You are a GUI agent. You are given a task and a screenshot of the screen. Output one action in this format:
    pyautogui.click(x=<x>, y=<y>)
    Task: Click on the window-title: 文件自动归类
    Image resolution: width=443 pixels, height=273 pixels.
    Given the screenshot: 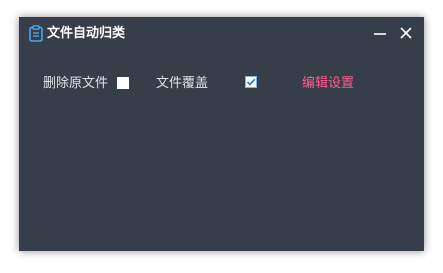 What is the action you would take?
    pyautogui.click(x=86, y=33)
    